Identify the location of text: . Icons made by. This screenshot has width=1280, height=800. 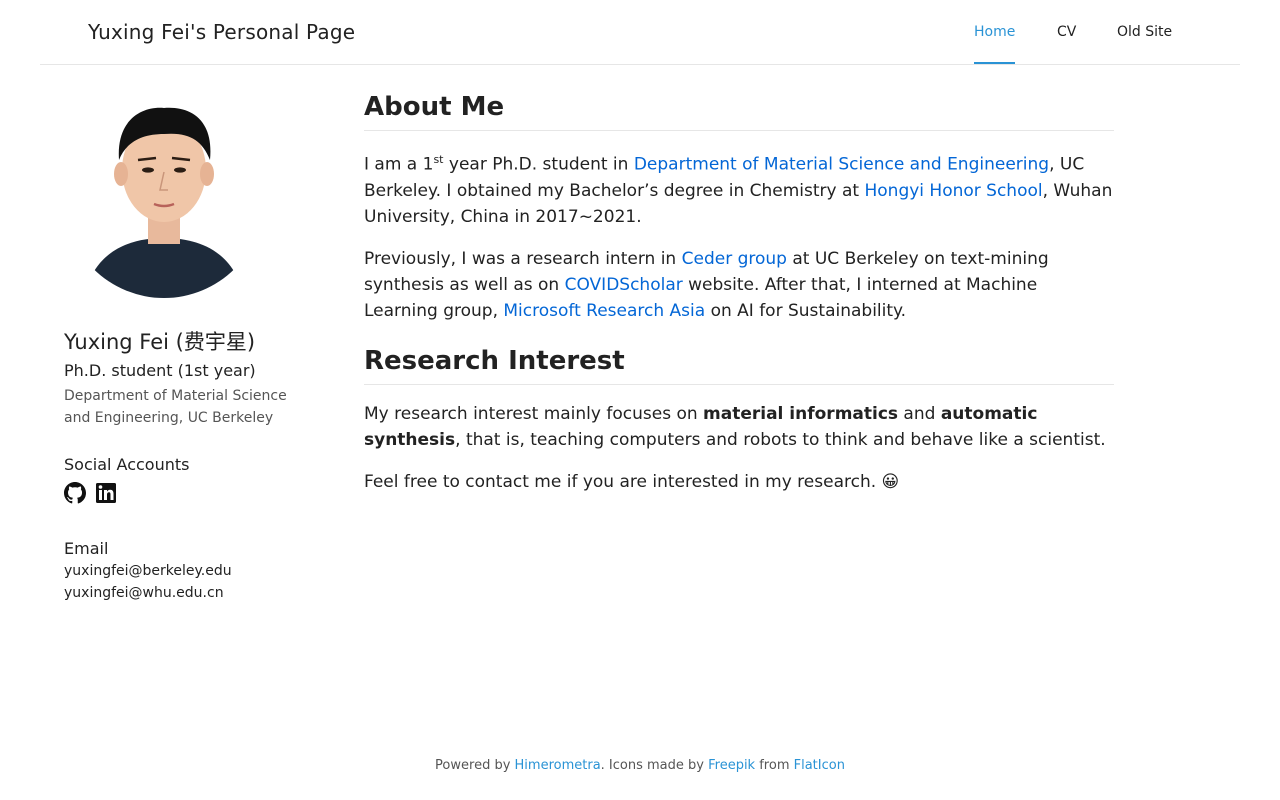
(654, 765).